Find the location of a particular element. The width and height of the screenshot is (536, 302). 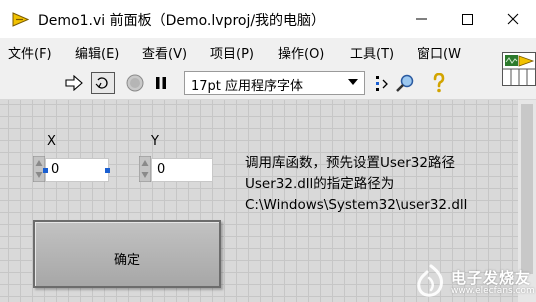

description-line: 调用库函数，预先设置User32路径 is located at coordinates (350, 163).